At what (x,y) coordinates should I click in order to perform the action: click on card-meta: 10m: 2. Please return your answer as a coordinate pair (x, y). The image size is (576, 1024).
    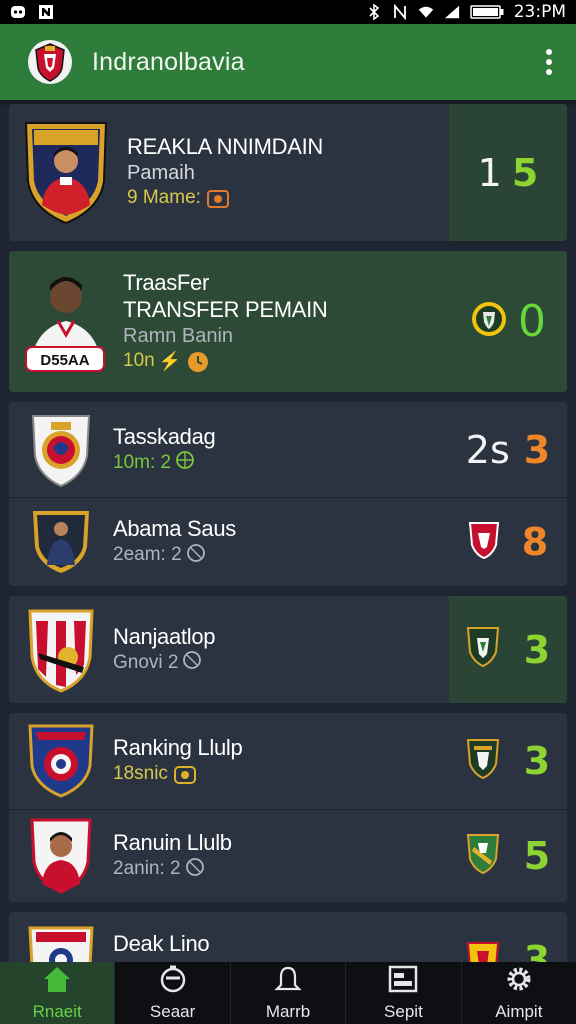
    Looking at the image, I should click on (142, 462).